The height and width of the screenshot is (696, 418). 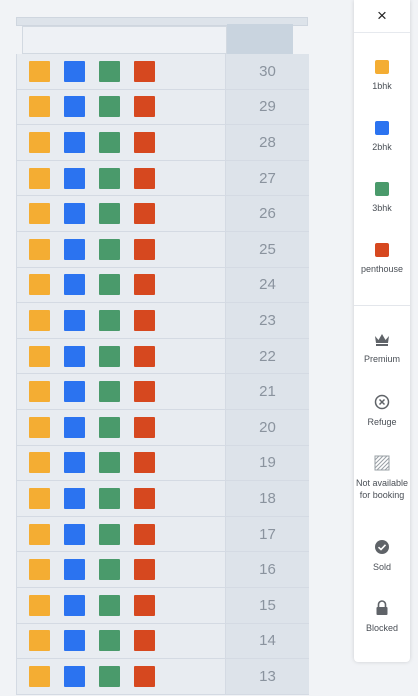 What do you see at coordinates (382, 197) in the screenshot?
I see `legend-item-3bhk: 3bhk` at bounding box center [382, 197].